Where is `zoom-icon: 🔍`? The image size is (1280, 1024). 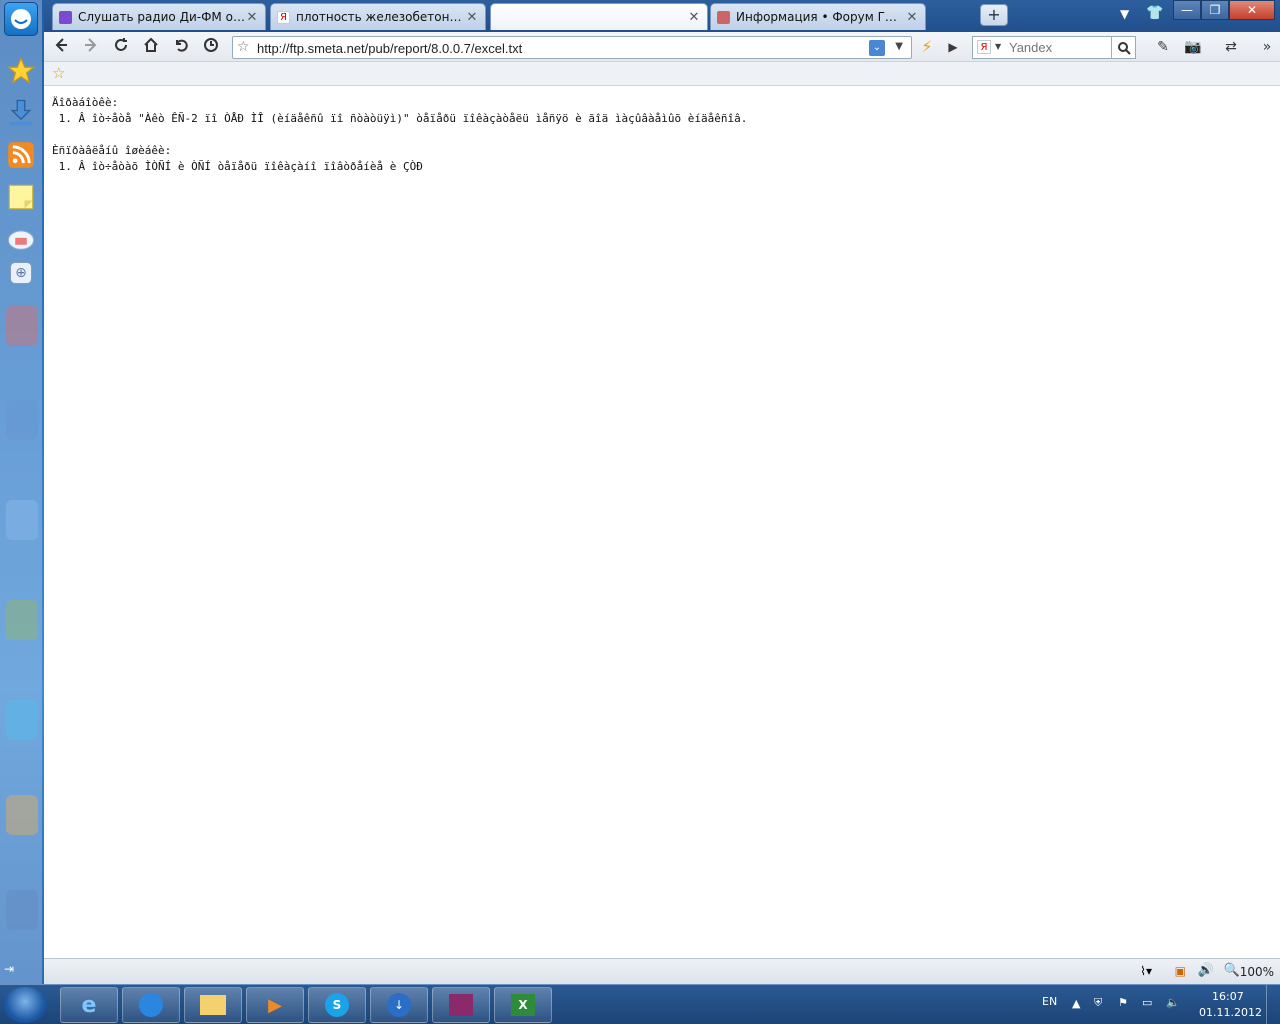
zoom-icon: 🔍 is located at coordinates (1232, 970).